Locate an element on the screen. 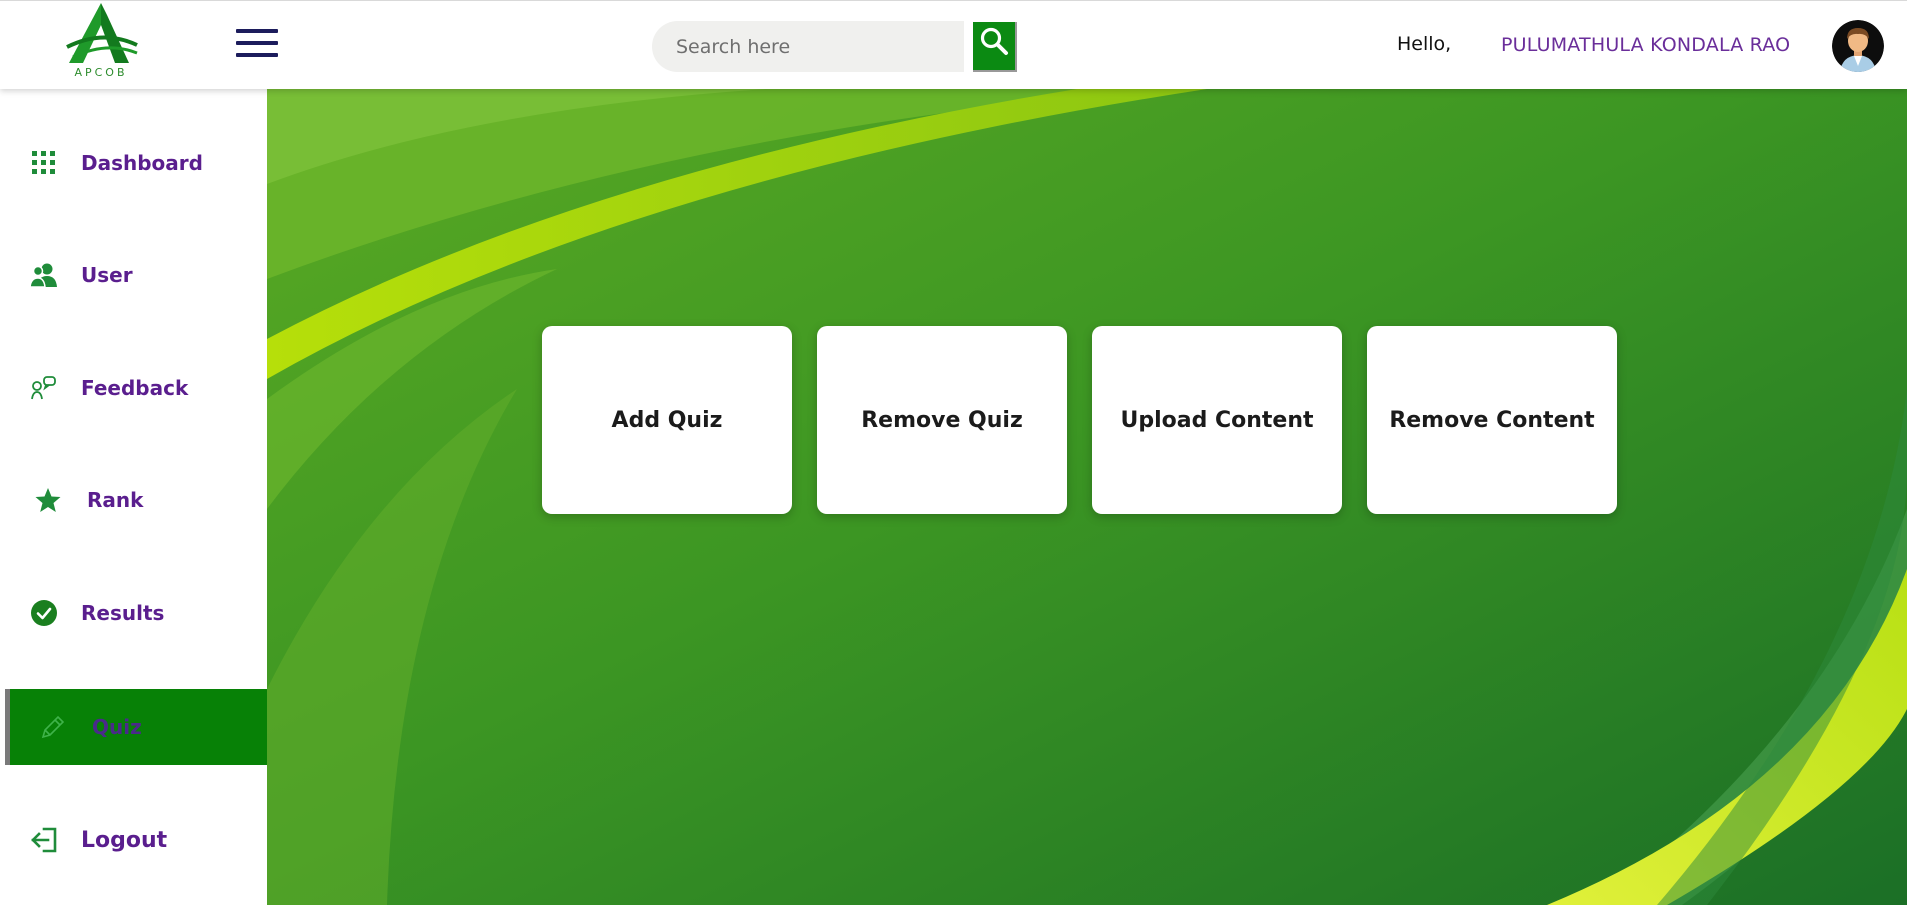 Image resolution: width=1907 pixels, height=905 pixels. sidebar-item-feedback: Feedback is located at coordinates (136, 388).